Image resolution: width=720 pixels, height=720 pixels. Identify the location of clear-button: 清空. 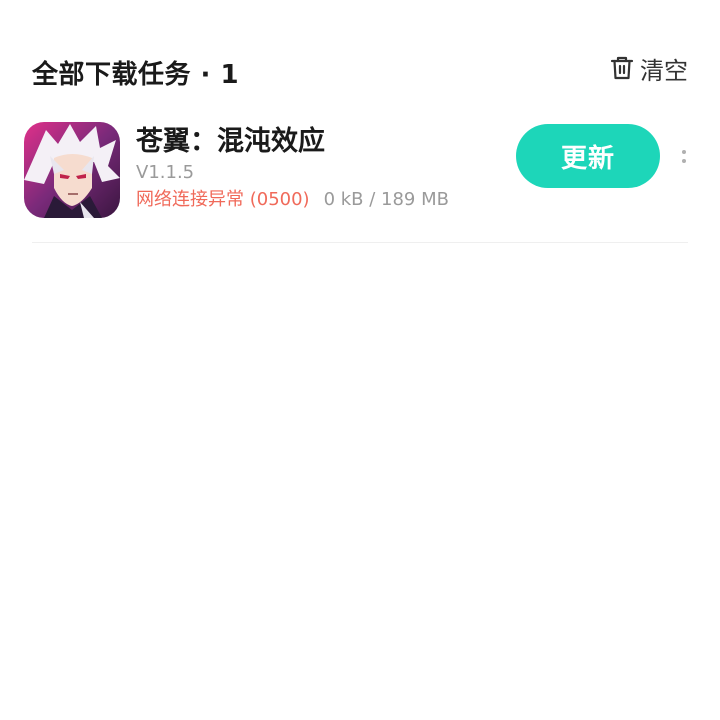
(649, 68).